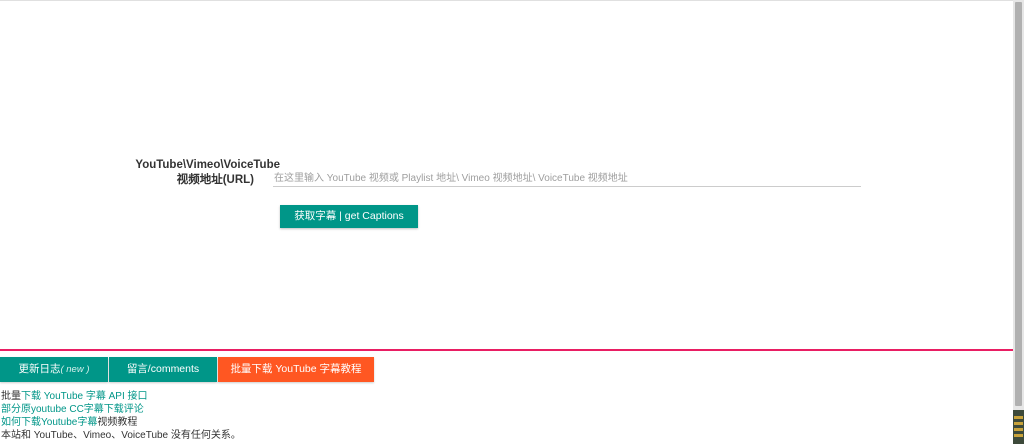  Describe the element at coordinates (84, 396) in the screenshot. I see `api-link: 下载 YouTube 字幕 API 接口` at that location.